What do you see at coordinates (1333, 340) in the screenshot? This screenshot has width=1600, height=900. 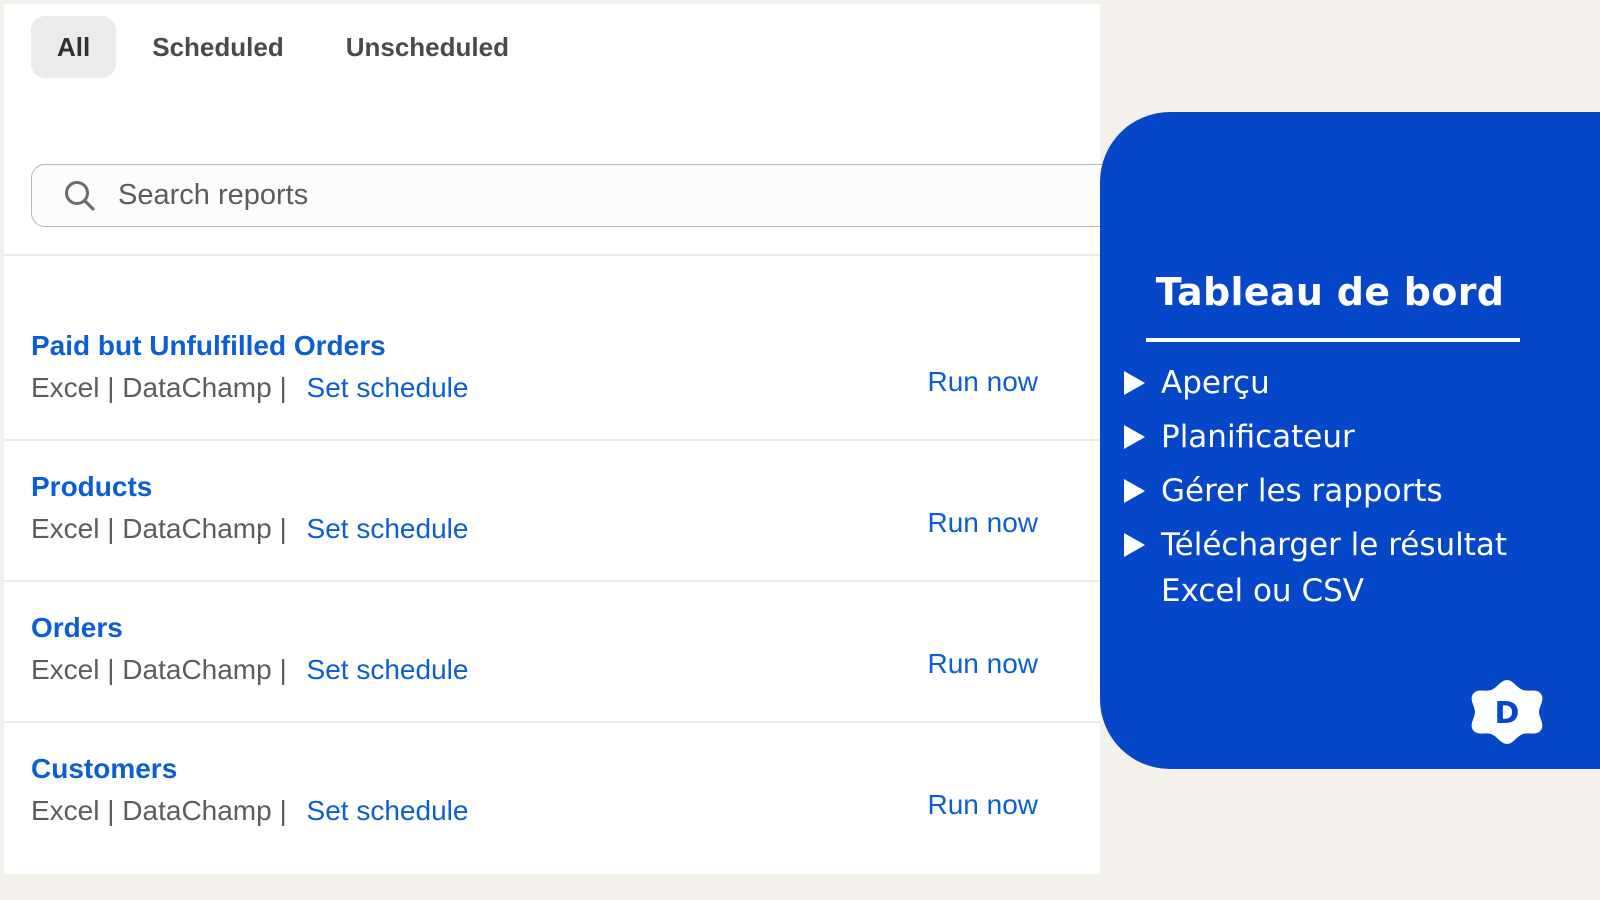 I see `panel-divider` at bounding box center [1333, 340].